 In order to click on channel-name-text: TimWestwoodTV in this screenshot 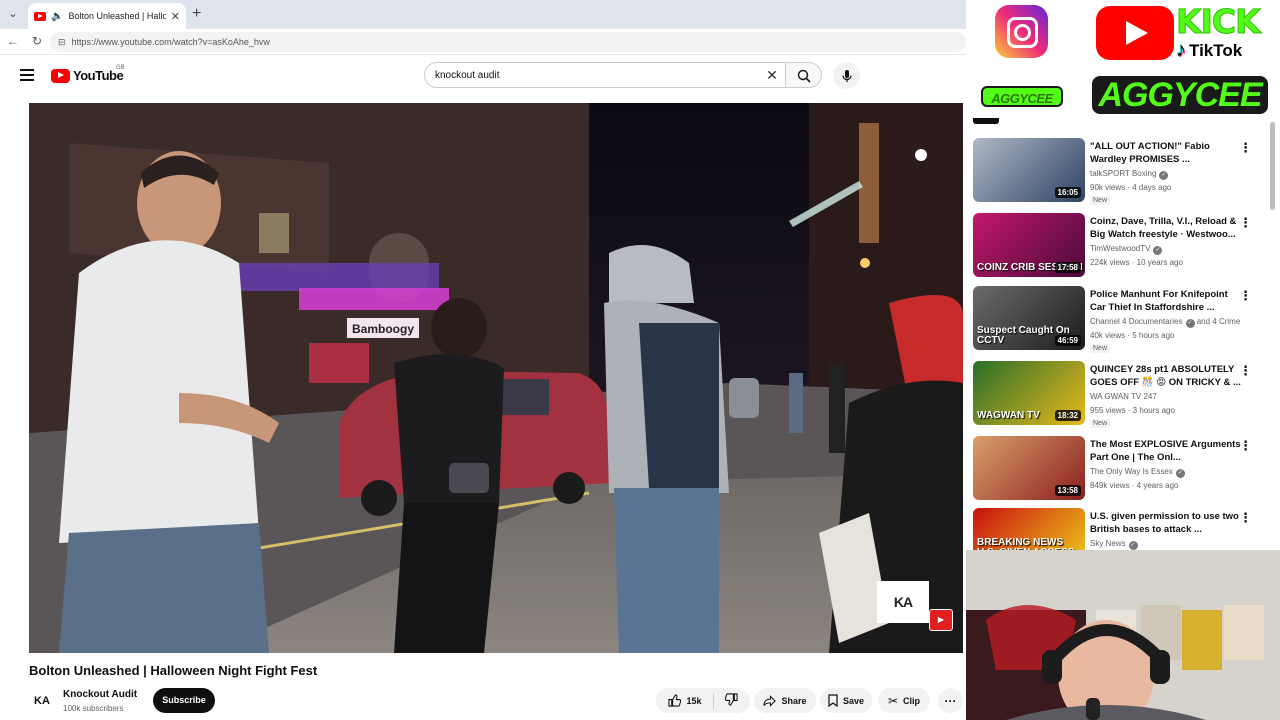, I will do `click(1120, 248)`.